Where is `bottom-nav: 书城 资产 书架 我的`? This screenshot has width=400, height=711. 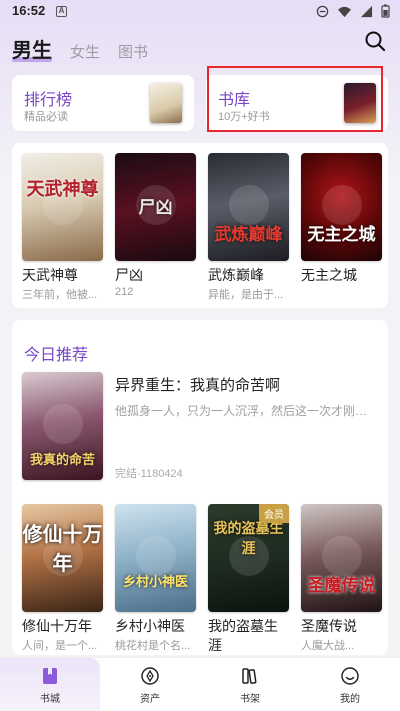
bottom-nav: 书城 资产 书架 我的 is located at coordinates (200, 684).